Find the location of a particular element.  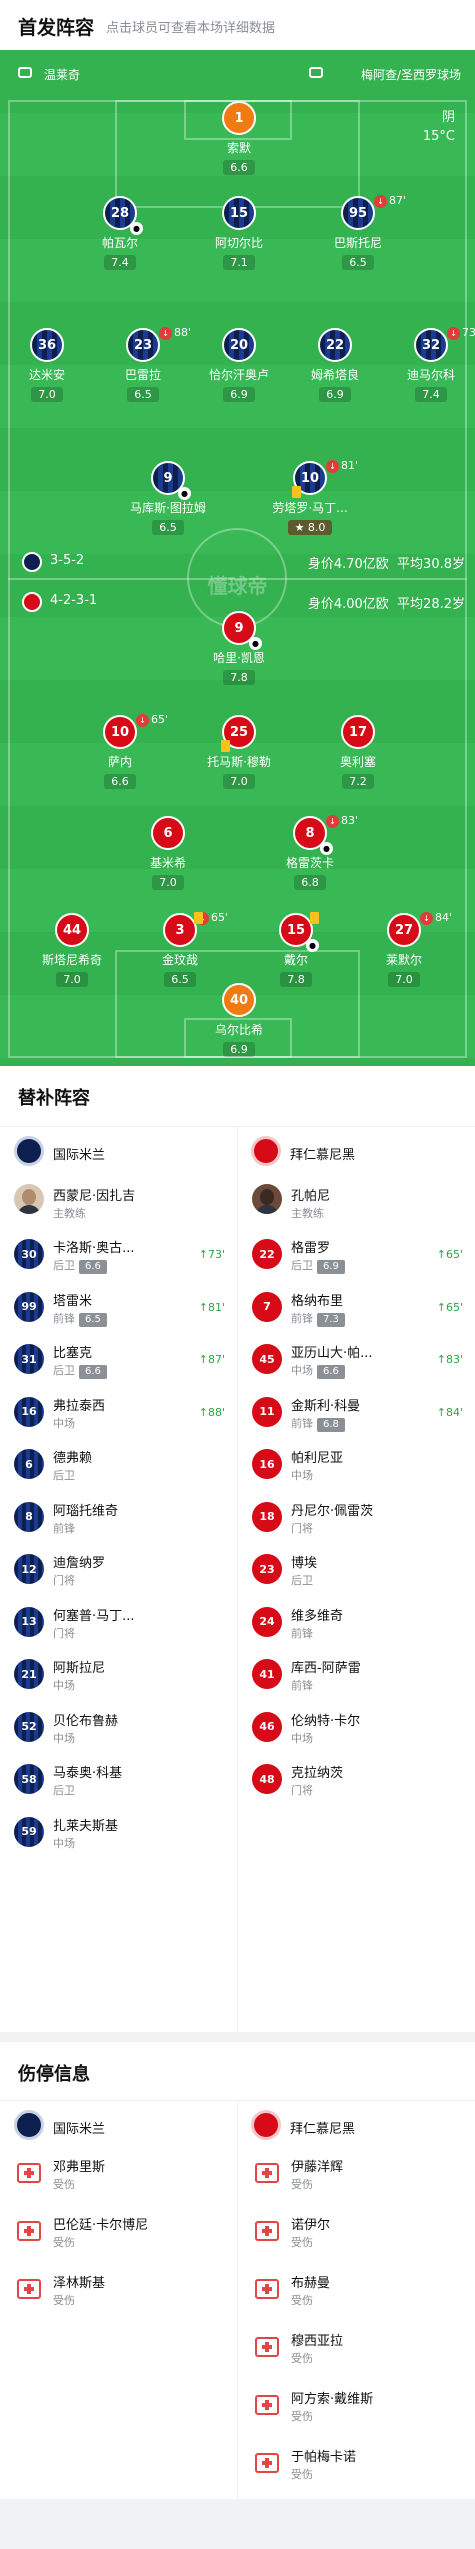

player-9: 32 迪马尔科 7.4 is located at coordinates (429, 365).